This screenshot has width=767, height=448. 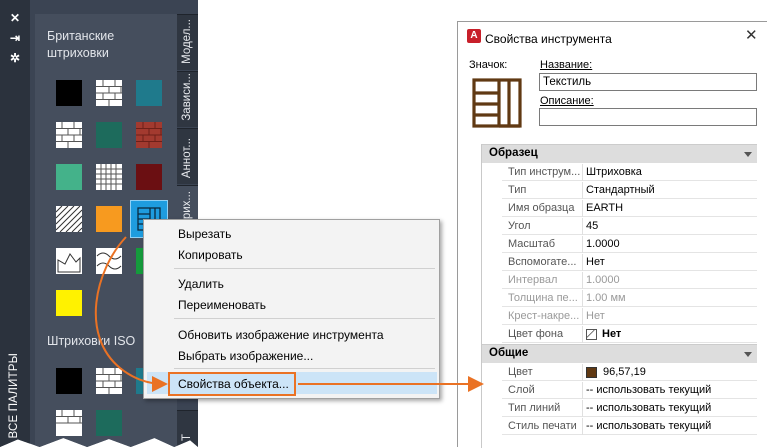 What do you see at coordinates (109, 219) in the screenshot?
I see `hatch-tool-orange` at bounding box center [109, 219].